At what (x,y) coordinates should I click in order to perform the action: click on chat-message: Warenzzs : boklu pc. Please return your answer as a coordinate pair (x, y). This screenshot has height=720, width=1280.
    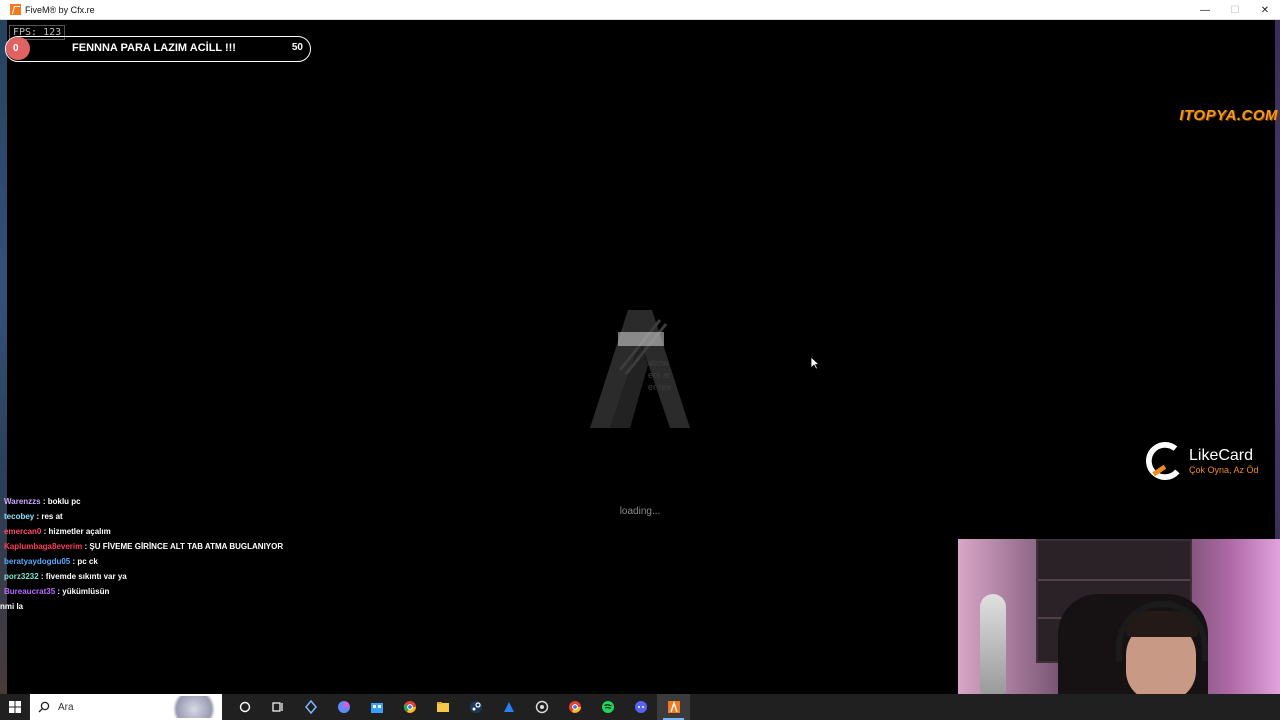
    Looking at the image, I should click on (170, 501).